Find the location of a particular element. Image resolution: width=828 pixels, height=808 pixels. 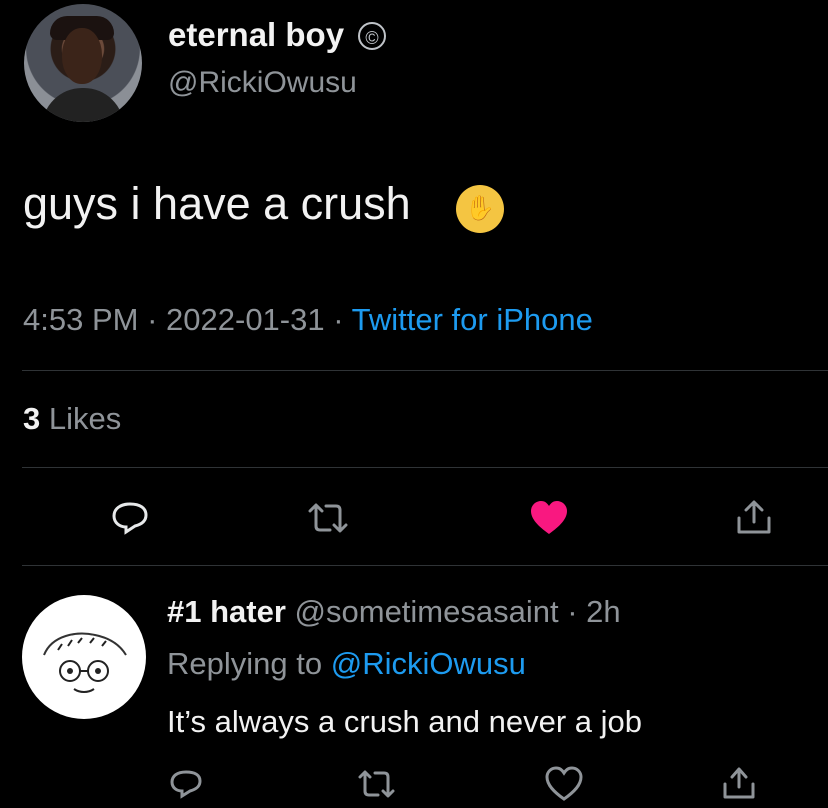

replying-to-line: Replying to @RickiOwusu is located at coordinates (346, 664).